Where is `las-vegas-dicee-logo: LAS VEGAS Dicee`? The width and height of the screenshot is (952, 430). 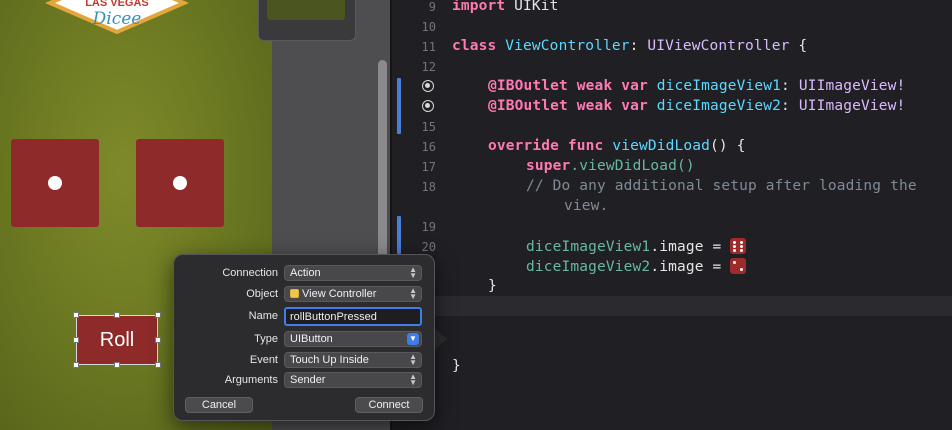 las-vegas-dicee-logo: LAS VEGAS Dicee is located at coordinates (117, 17).